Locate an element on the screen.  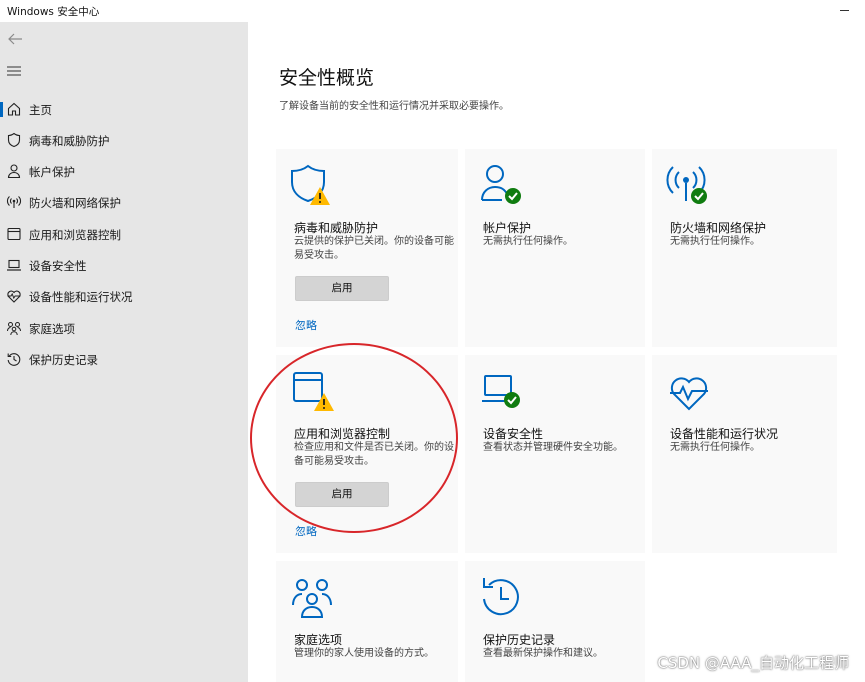
card-title: 帐户保护 is located at coordinates (507, 228).